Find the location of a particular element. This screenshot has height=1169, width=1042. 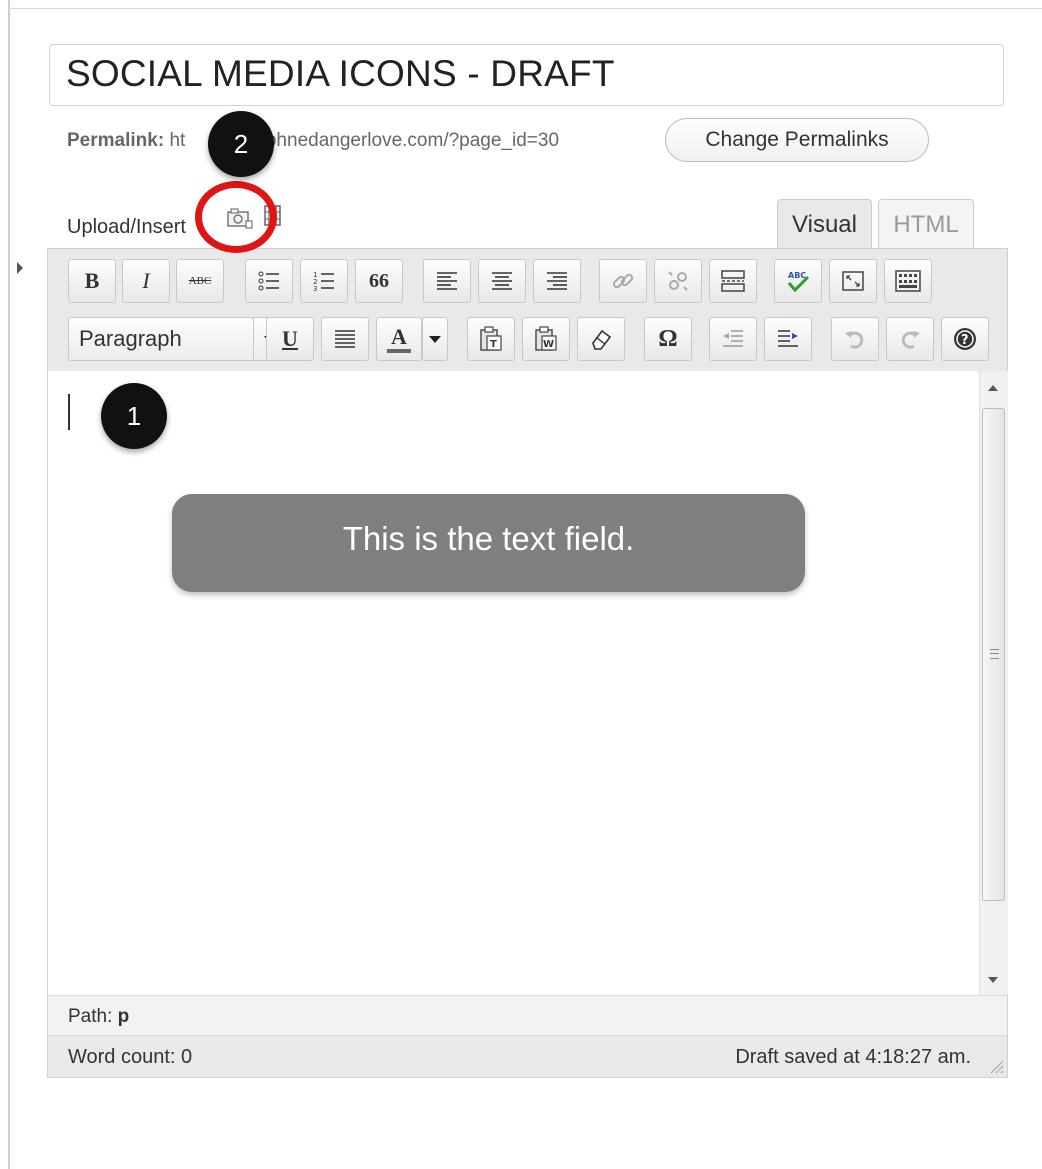

insert-more-button is located at coordinates (733, 281).